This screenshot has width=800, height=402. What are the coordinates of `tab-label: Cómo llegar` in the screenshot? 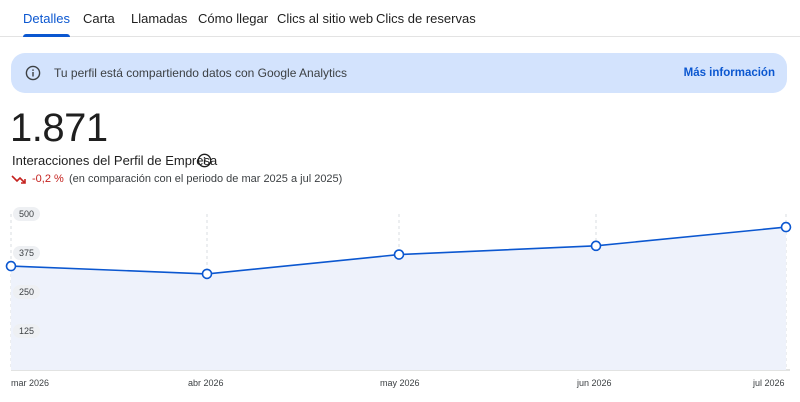 It's located at (233, 18).